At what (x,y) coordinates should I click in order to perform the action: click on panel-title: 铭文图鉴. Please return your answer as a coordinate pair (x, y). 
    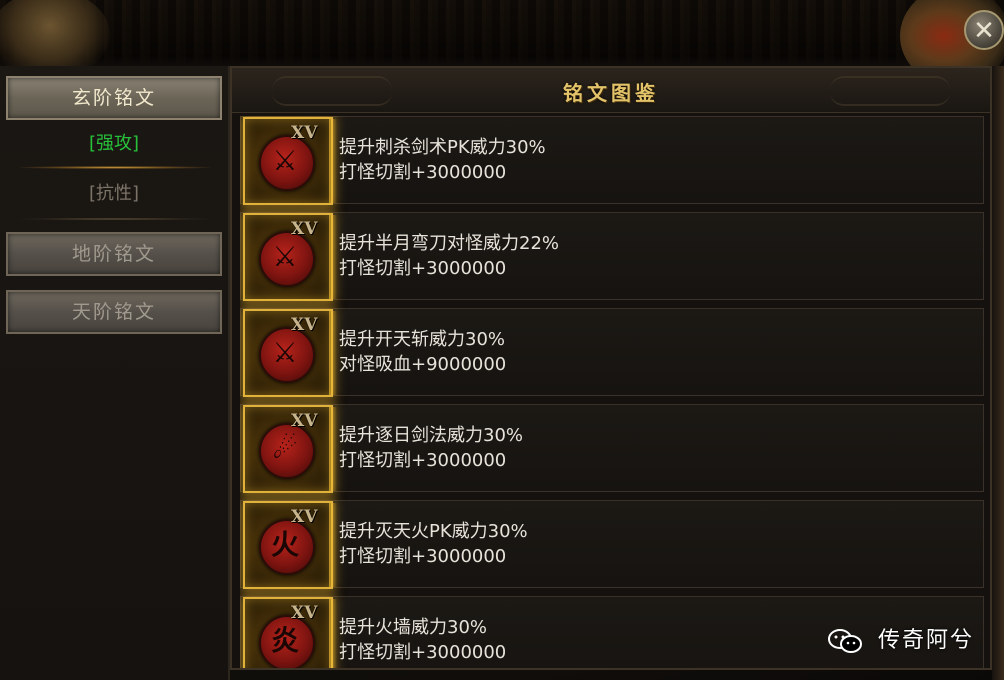
    Looking at the image, I should click on (611, 93).